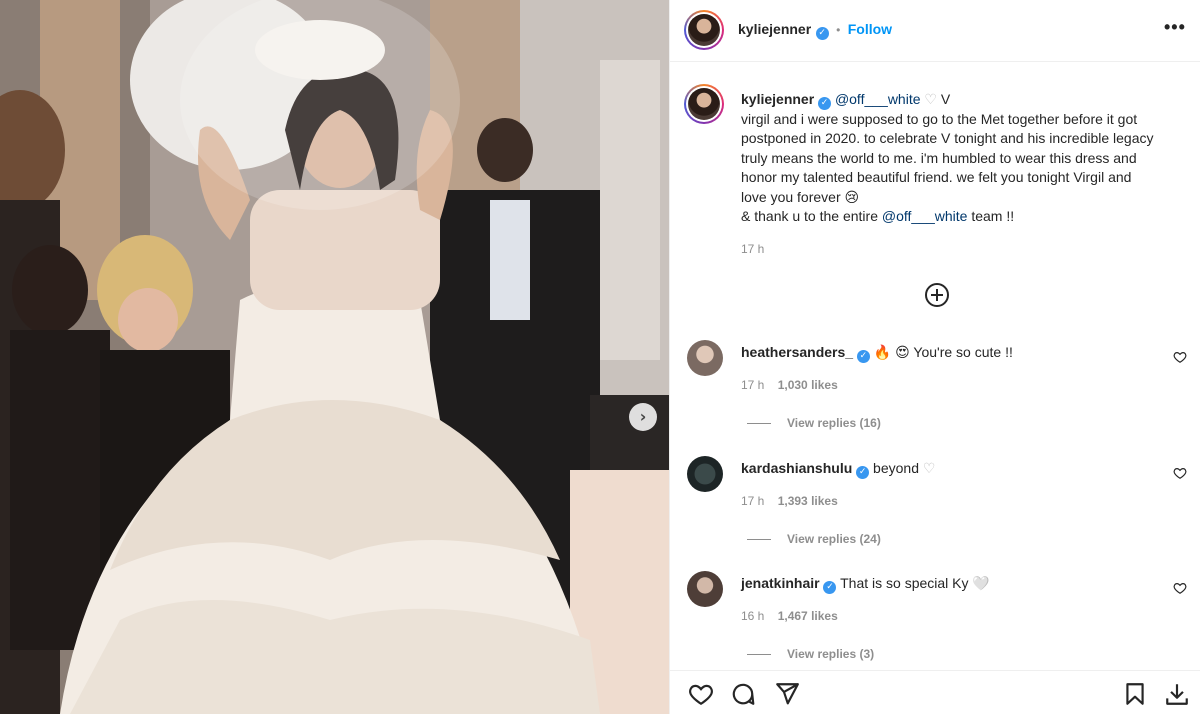 The width and height of the screenshot is (1200, 714). Describe the element at coordinates (925, 216) in the screenshot. I see `caption-thanks-mention: @off___white` at that location.